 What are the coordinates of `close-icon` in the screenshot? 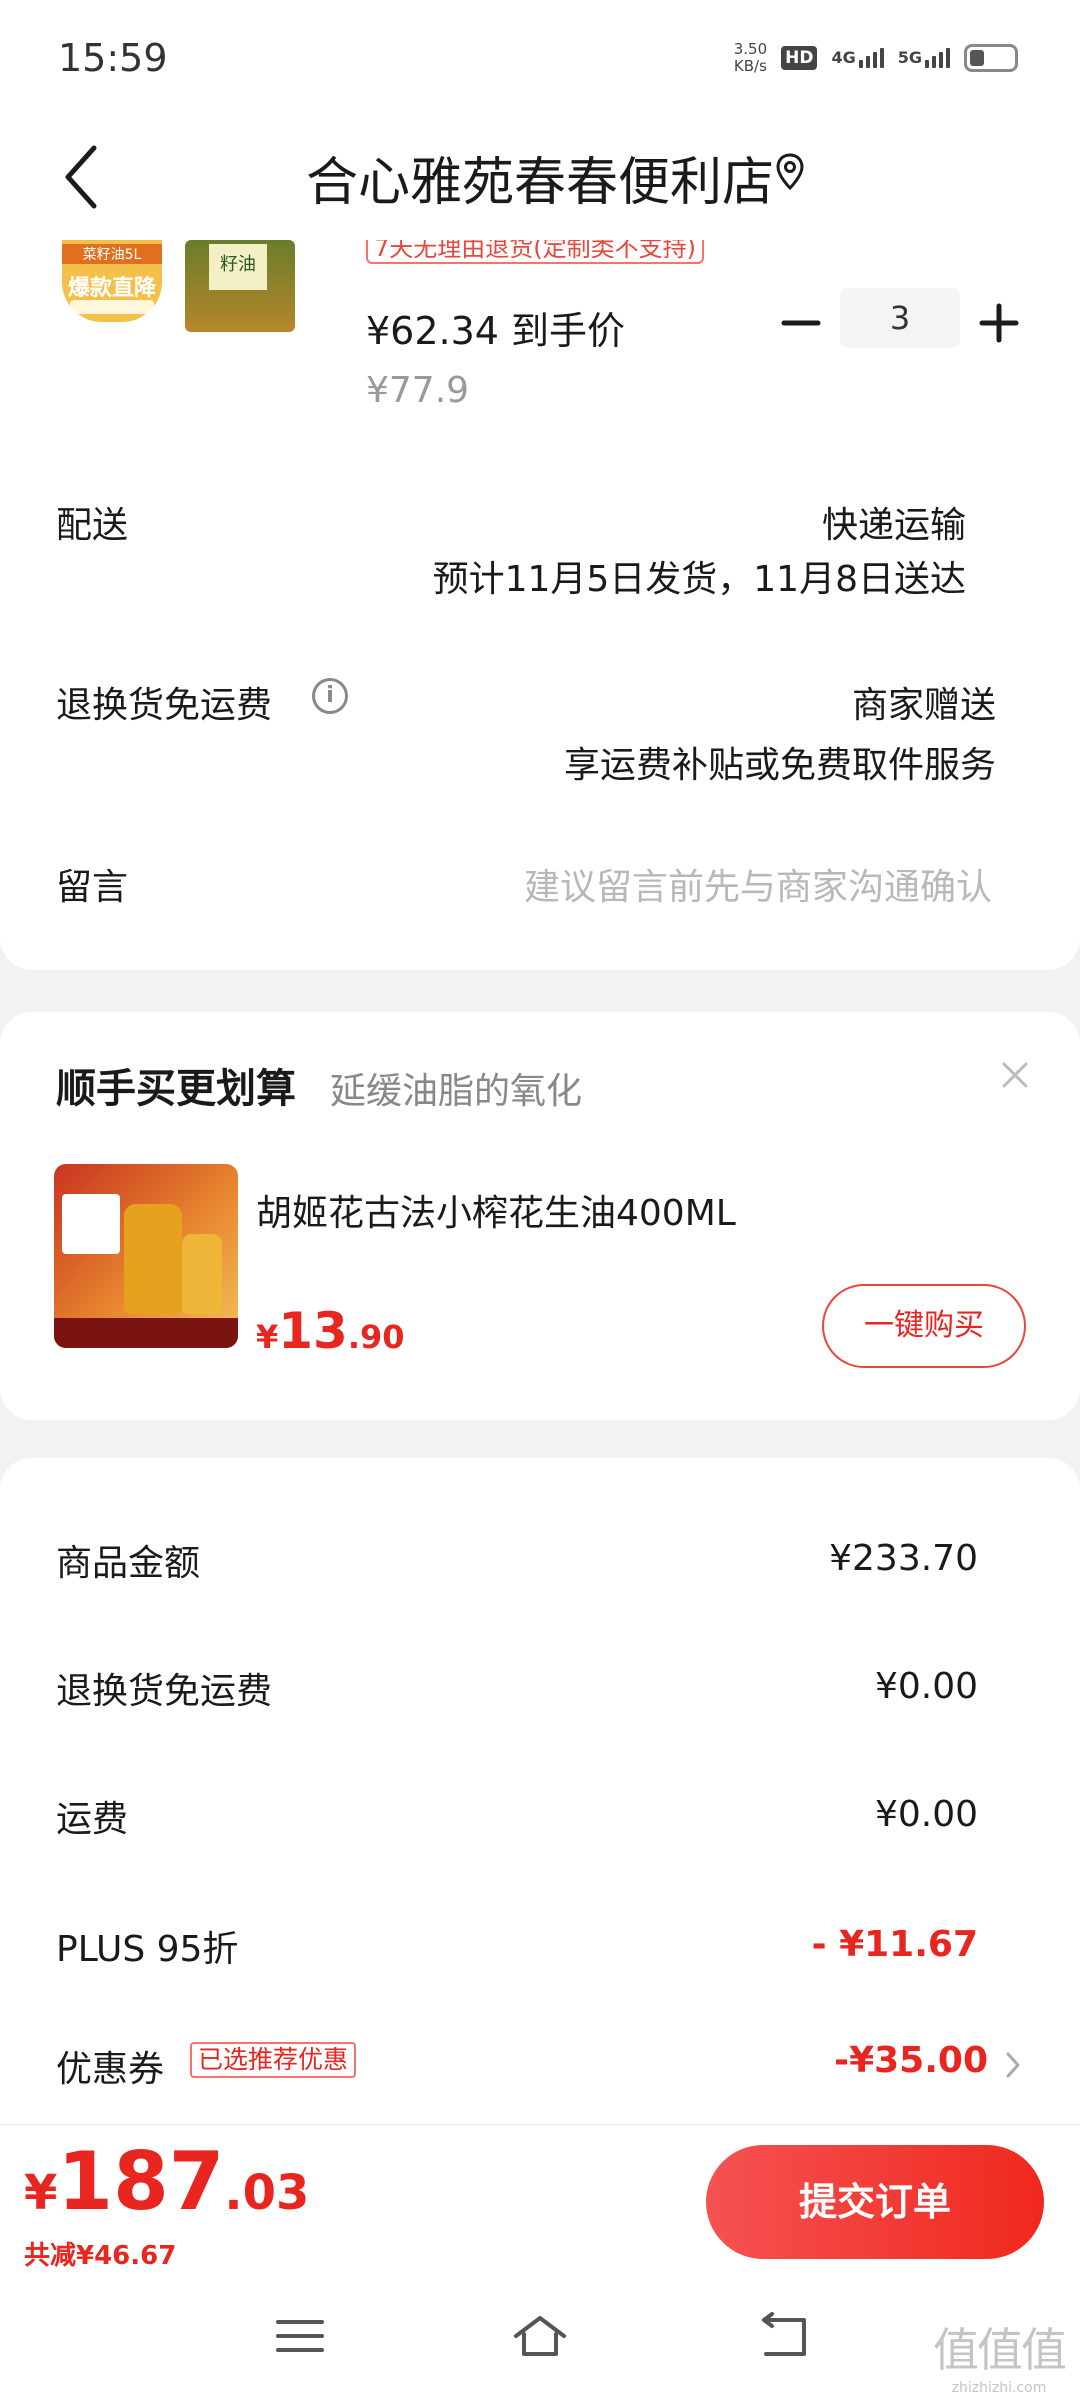 It's located at (1015, 1075).